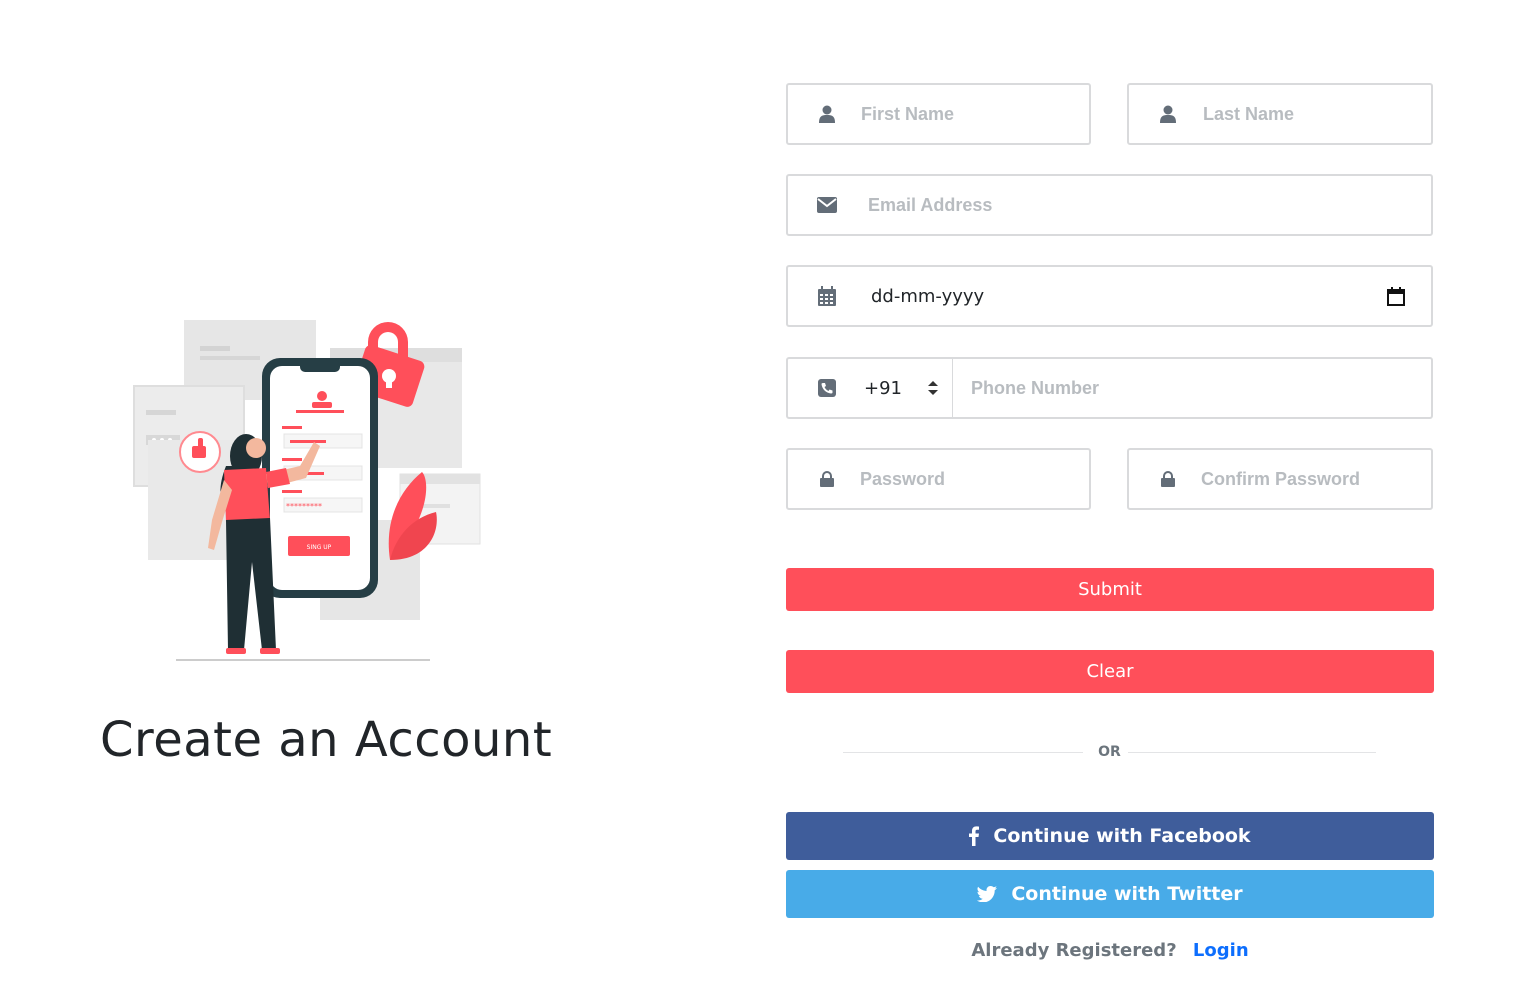  I want to click on calendar-picker-icon, so click(1396, 296).